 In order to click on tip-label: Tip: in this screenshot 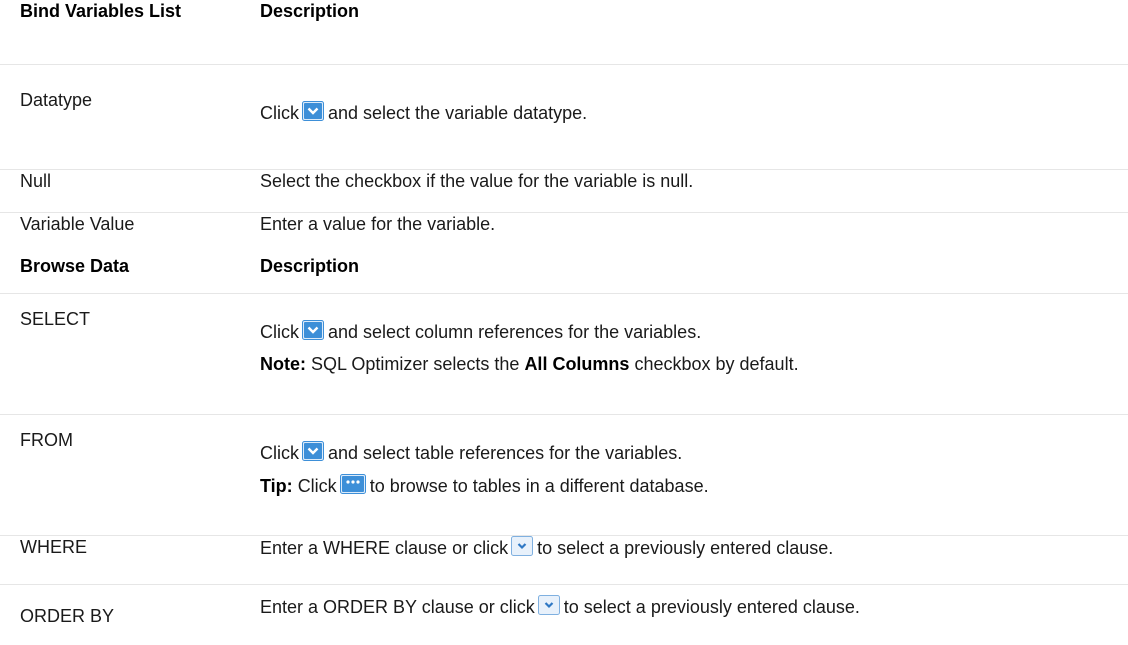, I will do `click(276, 486)`.